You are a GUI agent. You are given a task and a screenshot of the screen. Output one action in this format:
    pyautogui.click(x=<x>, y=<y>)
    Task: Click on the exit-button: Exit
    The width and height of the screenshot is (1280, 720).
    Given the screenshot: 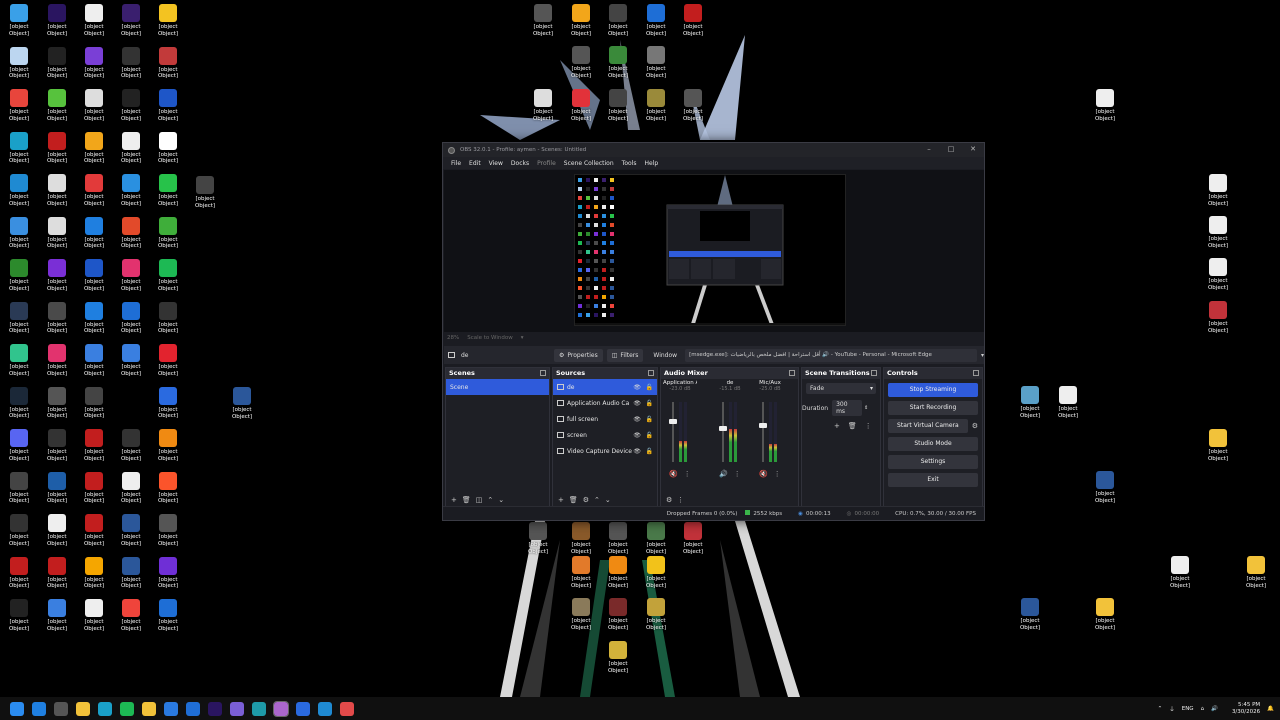 What is the action you would take?
    pyautogui.click(x=933, y=480)
    